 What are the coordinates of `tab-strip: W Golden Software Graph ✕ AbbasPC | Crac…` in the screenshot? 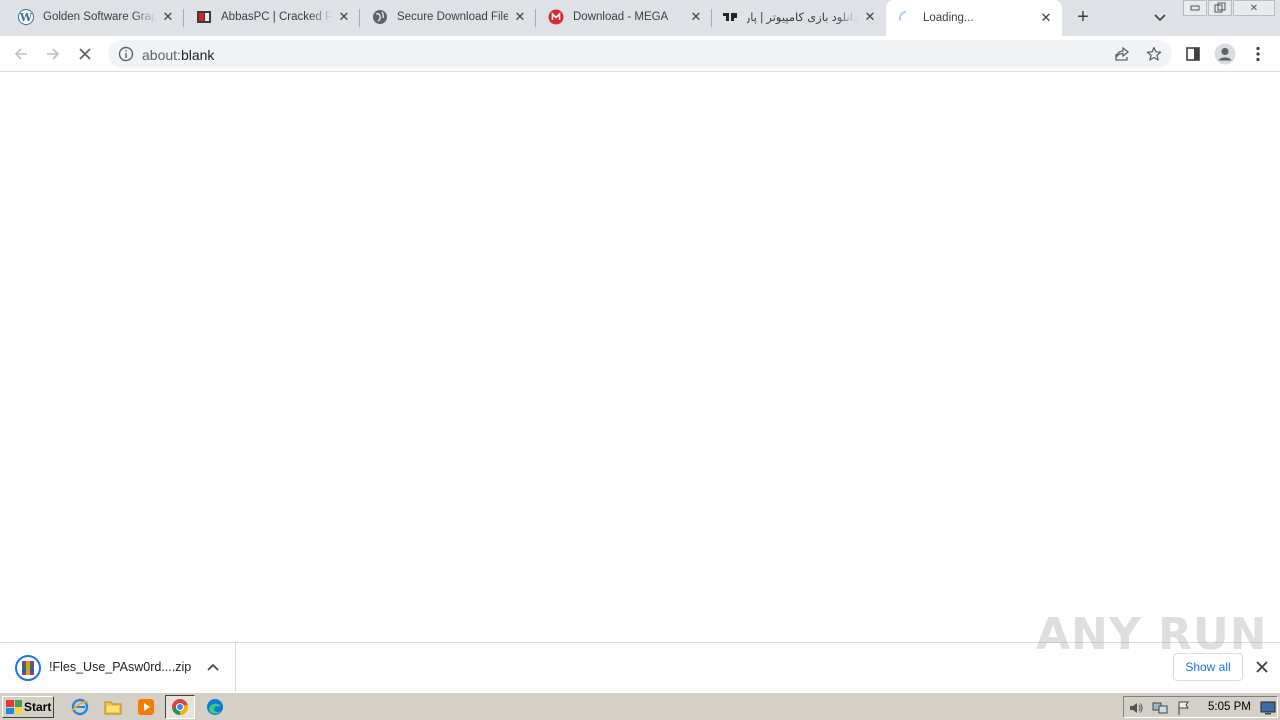 It's located at (640, 18).